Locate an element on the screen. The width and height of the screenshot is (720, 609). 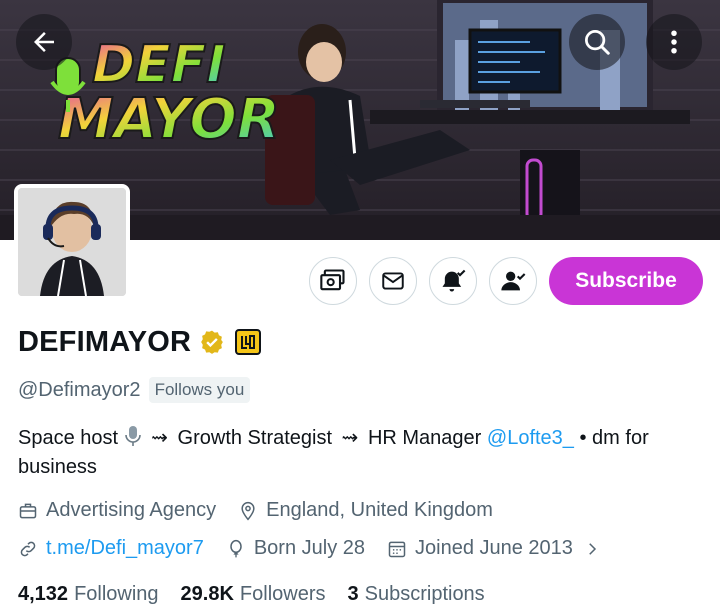
location-pin-icon is located at coordinates (248, 510).